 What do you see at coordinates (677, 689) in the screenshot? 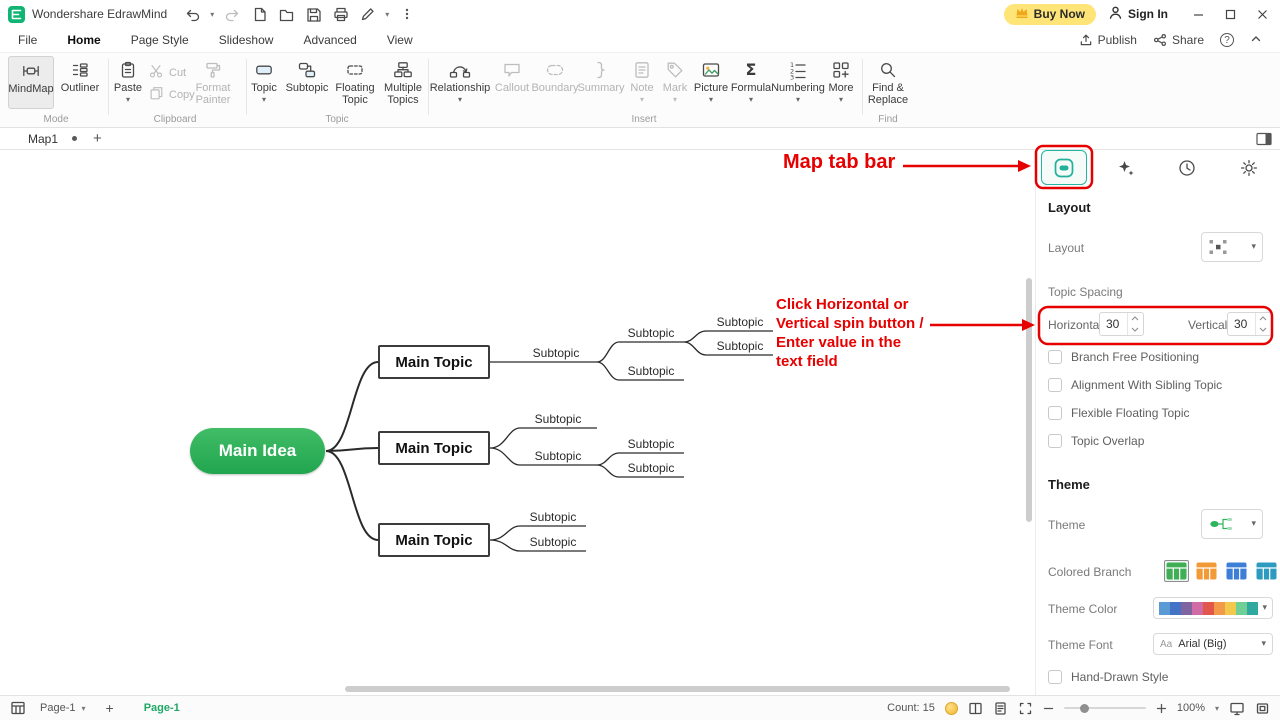
I see `horizontal-scrollbar` at bounding box center [677, 689].